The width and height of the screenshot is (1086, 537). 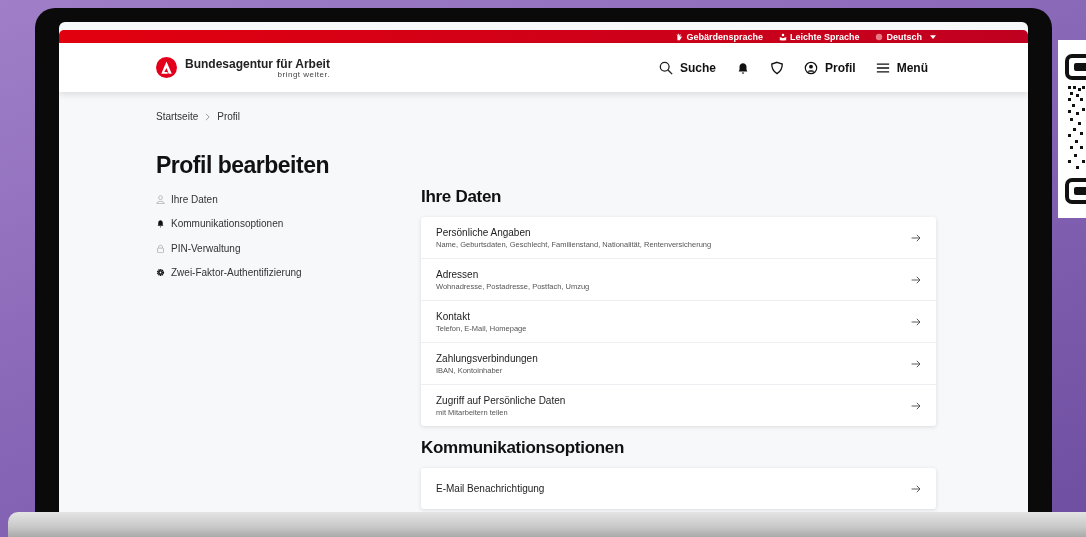 What do you see at coordinates (665, 67) in the screenshot?
I see `search-icon` at bounding box center [665, 67].